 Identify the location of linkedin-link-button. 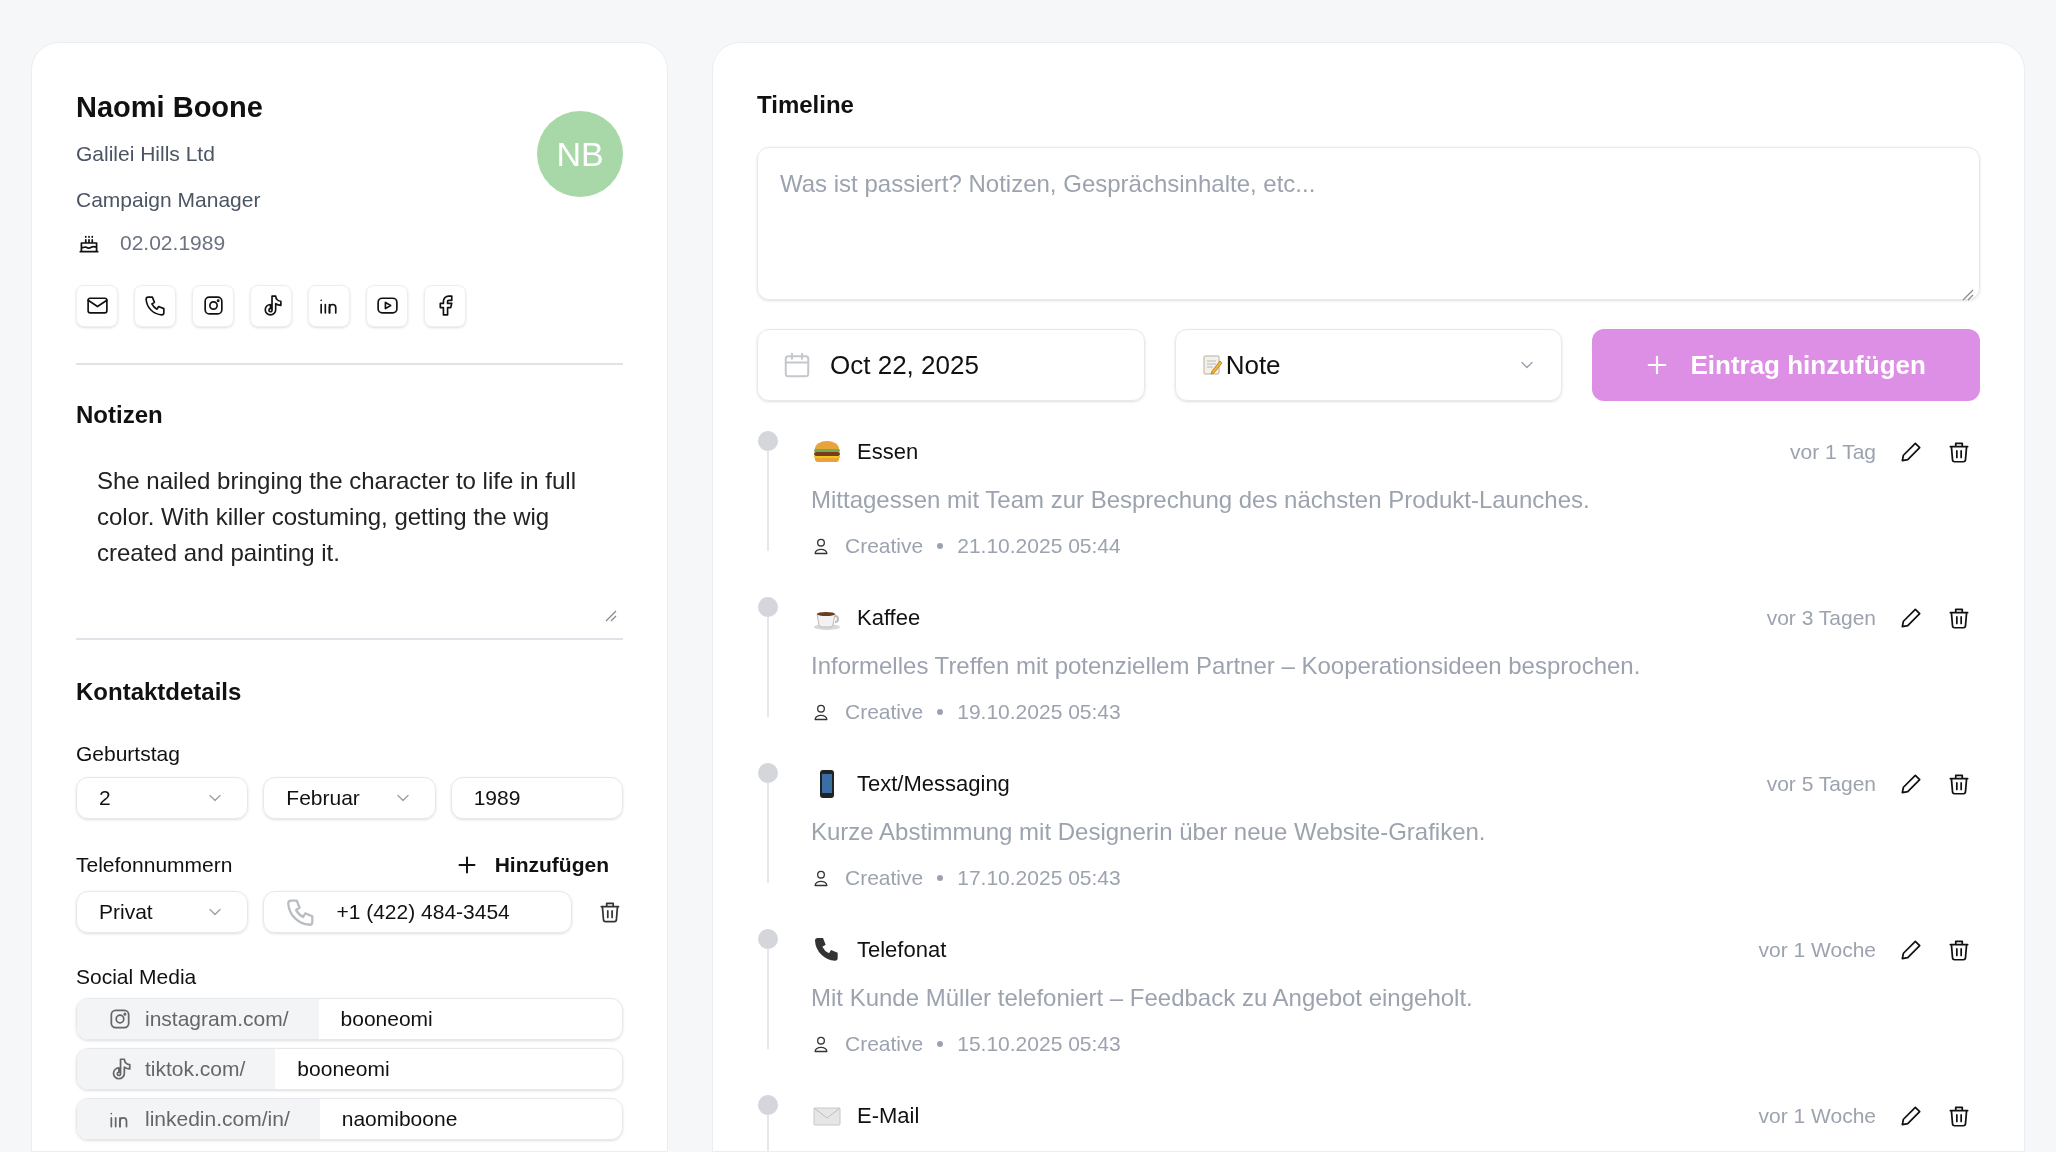
(329, 305).